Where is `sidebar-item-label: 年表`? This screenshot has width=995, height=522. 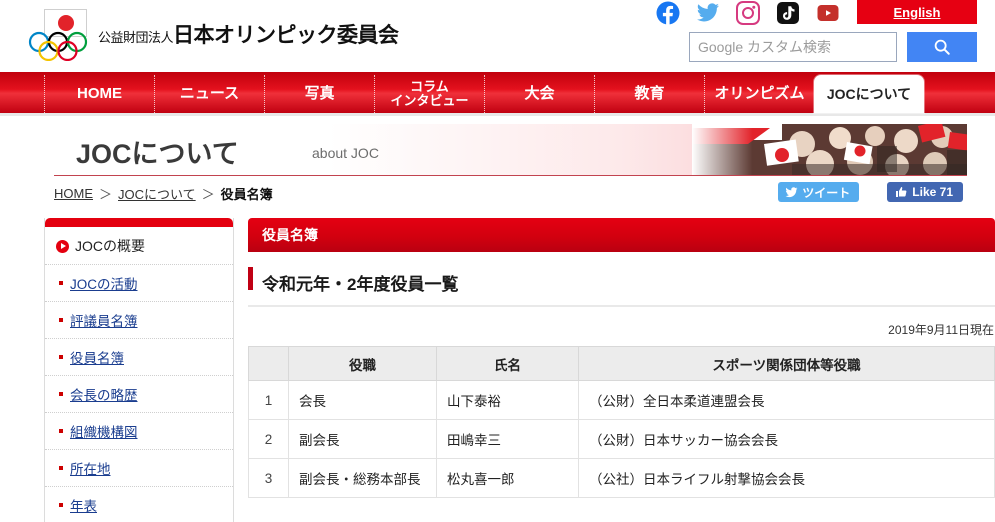
sidebar-item-label: 年表 is located at coordinates (83, 506).